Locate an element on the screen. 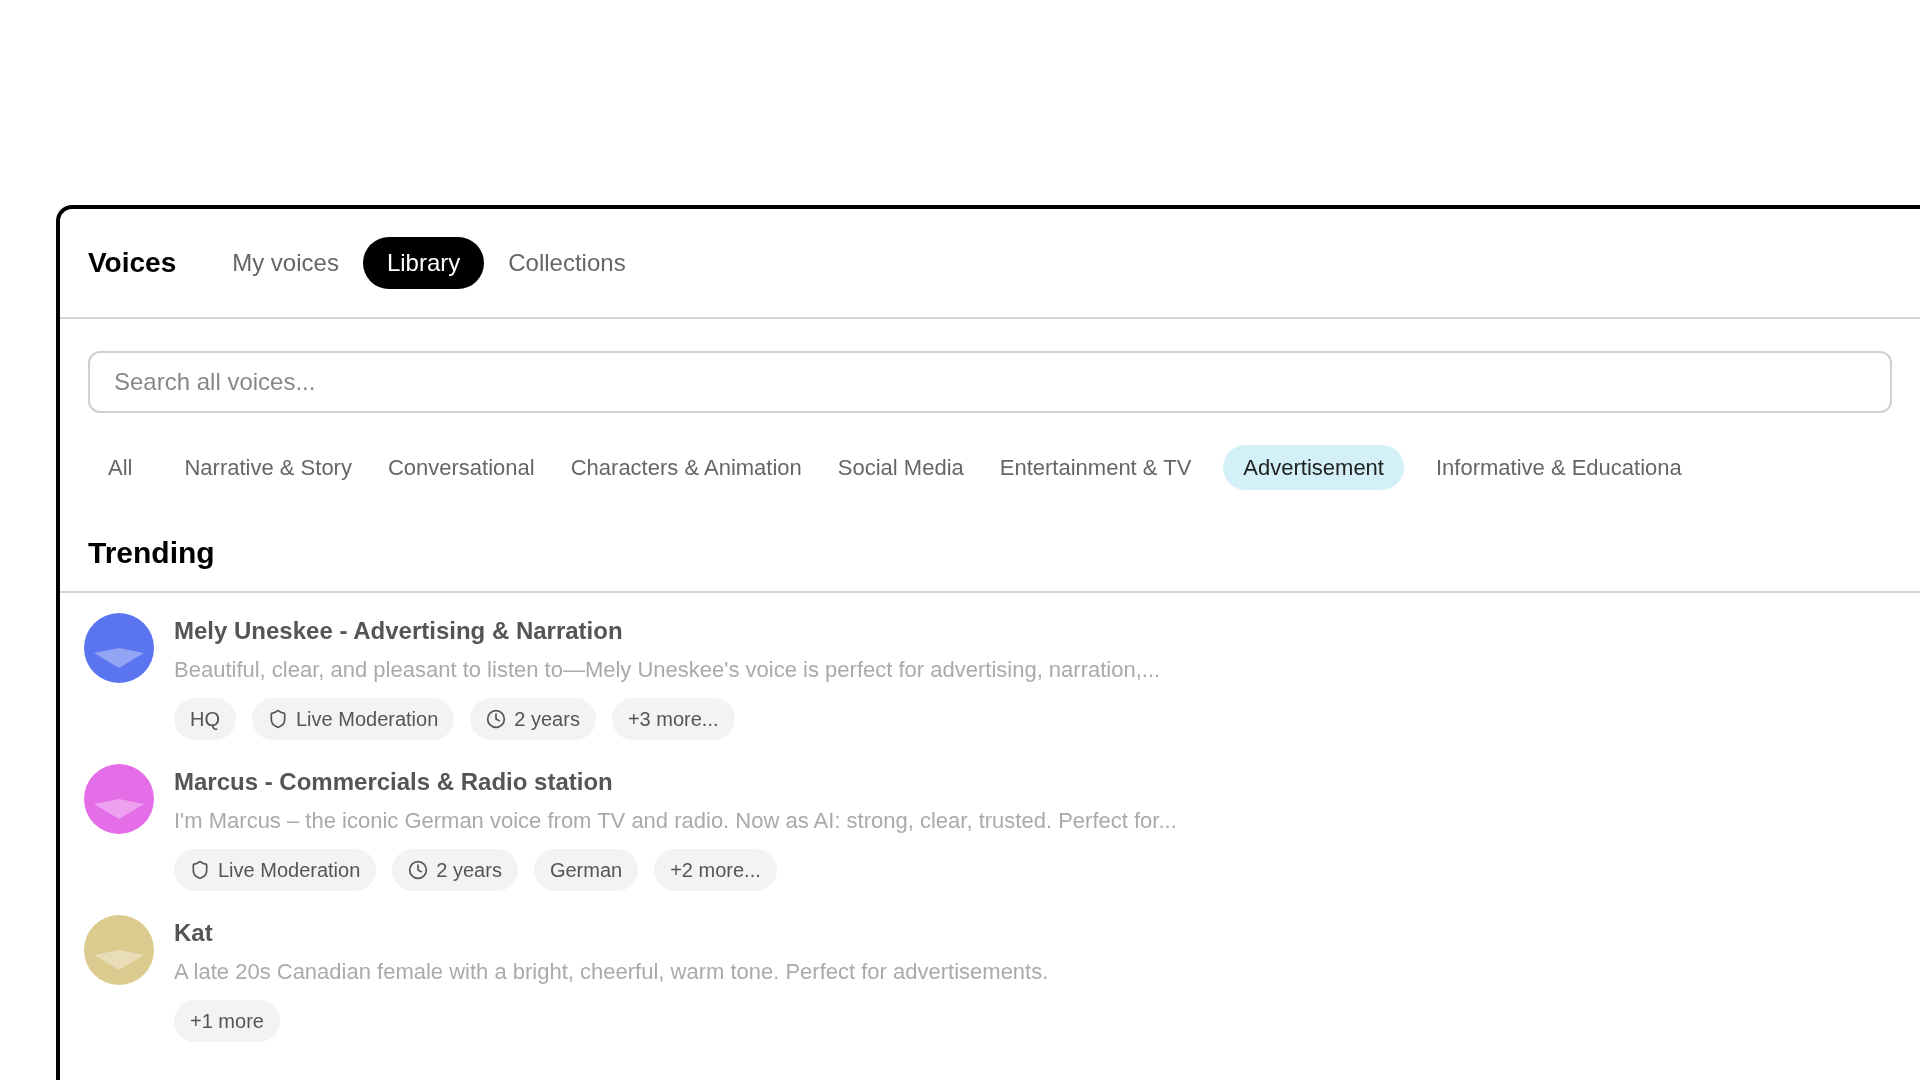  page-title: Voices is located at coordinates (132, 263).